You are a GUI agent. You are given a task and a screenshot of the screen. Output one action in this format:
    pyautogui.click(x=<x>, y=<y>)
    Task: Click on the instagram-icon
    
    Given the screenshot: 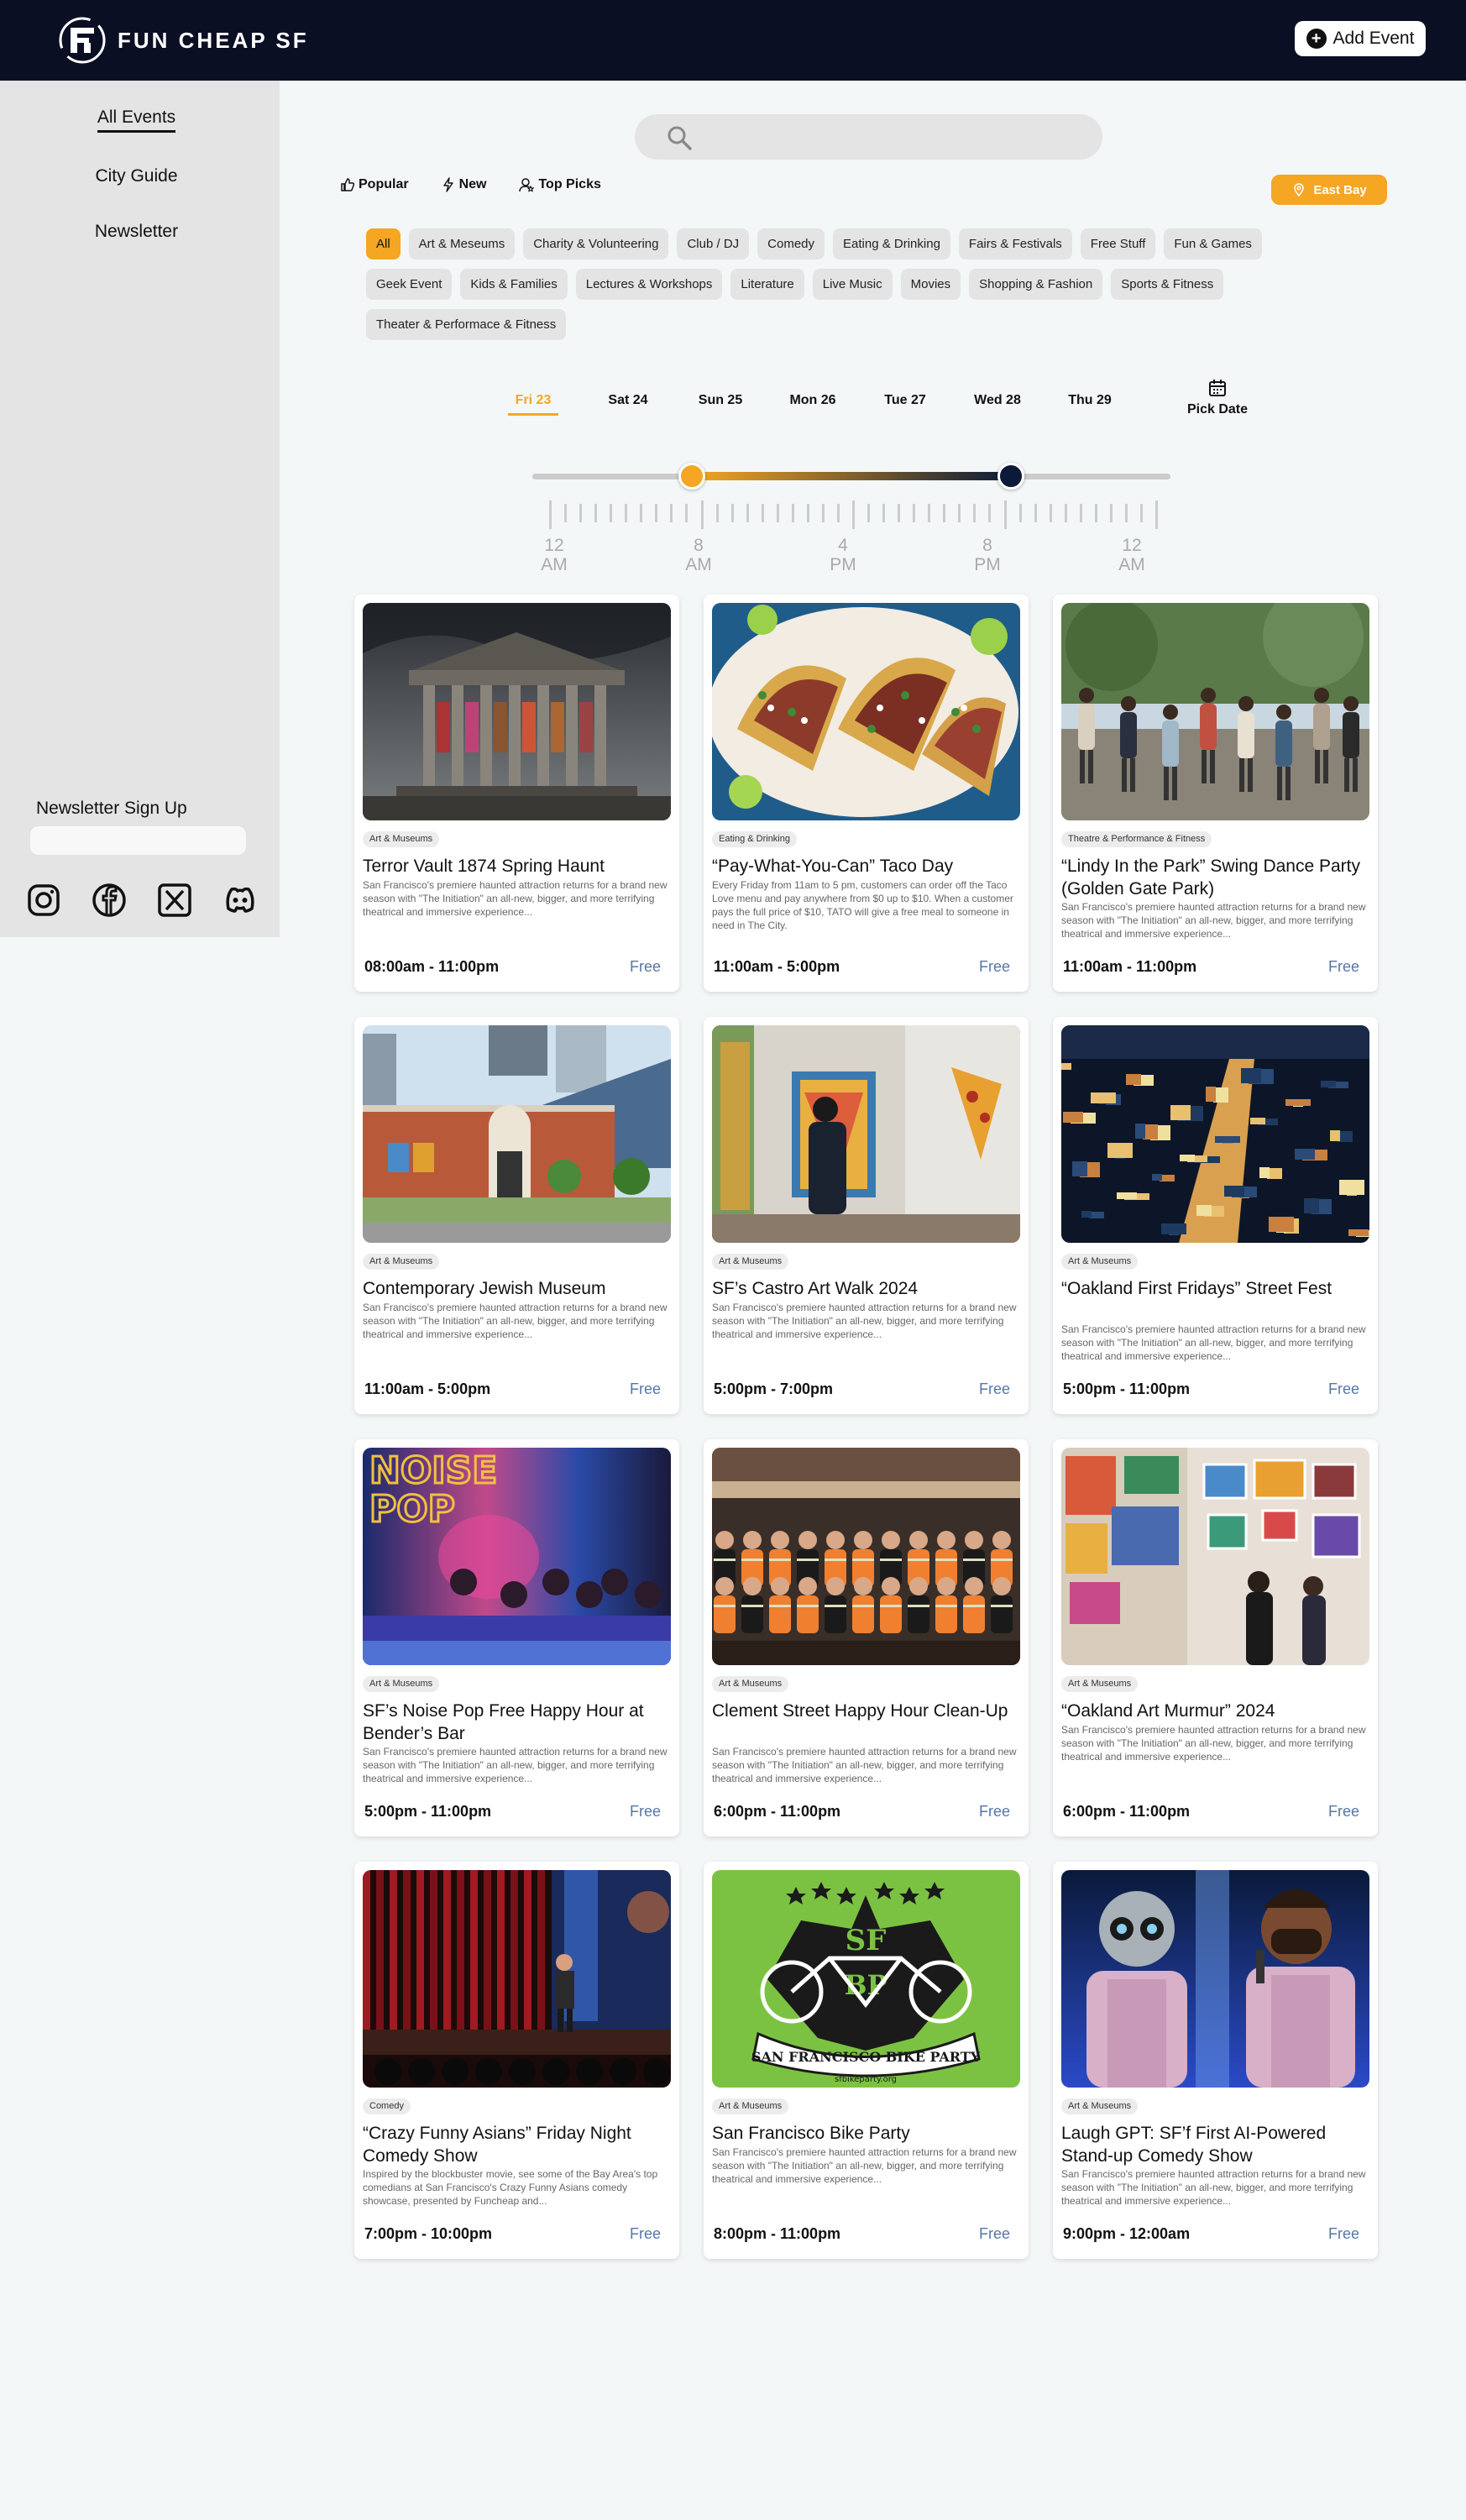 What is the action you would take?
    pyautogui.click(x=43, y=900)
    